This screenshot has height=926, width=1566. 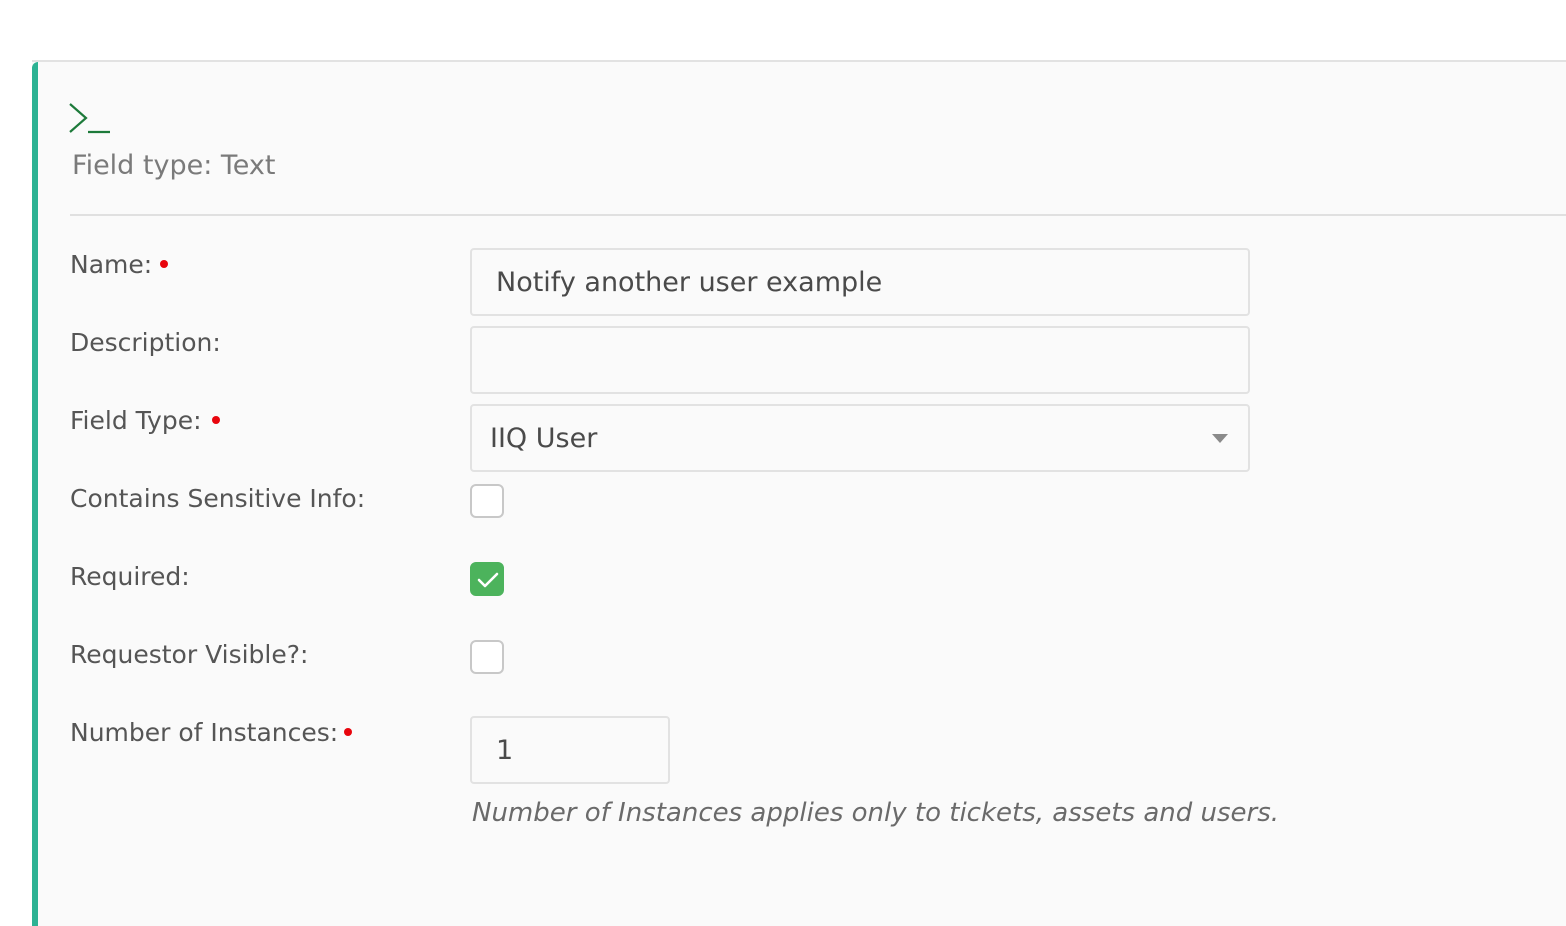 What do you see at coordinates (130, 576) in the screenshot?
I see `required-label: Required:` at bounding box center [130, 576].